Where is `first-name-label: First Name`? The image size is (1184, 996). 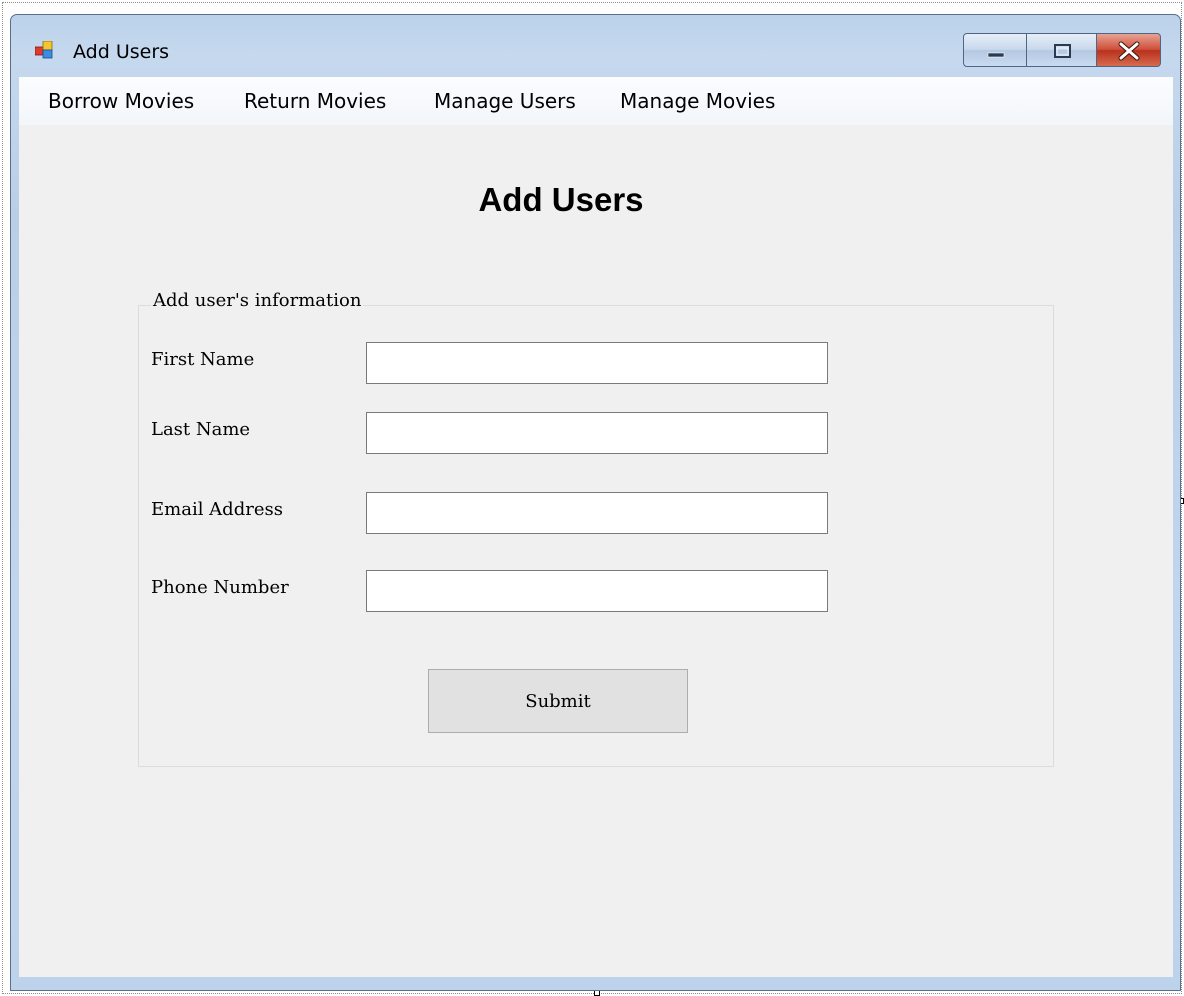
first-name-label: First Name is located at coordinates (203, 359).